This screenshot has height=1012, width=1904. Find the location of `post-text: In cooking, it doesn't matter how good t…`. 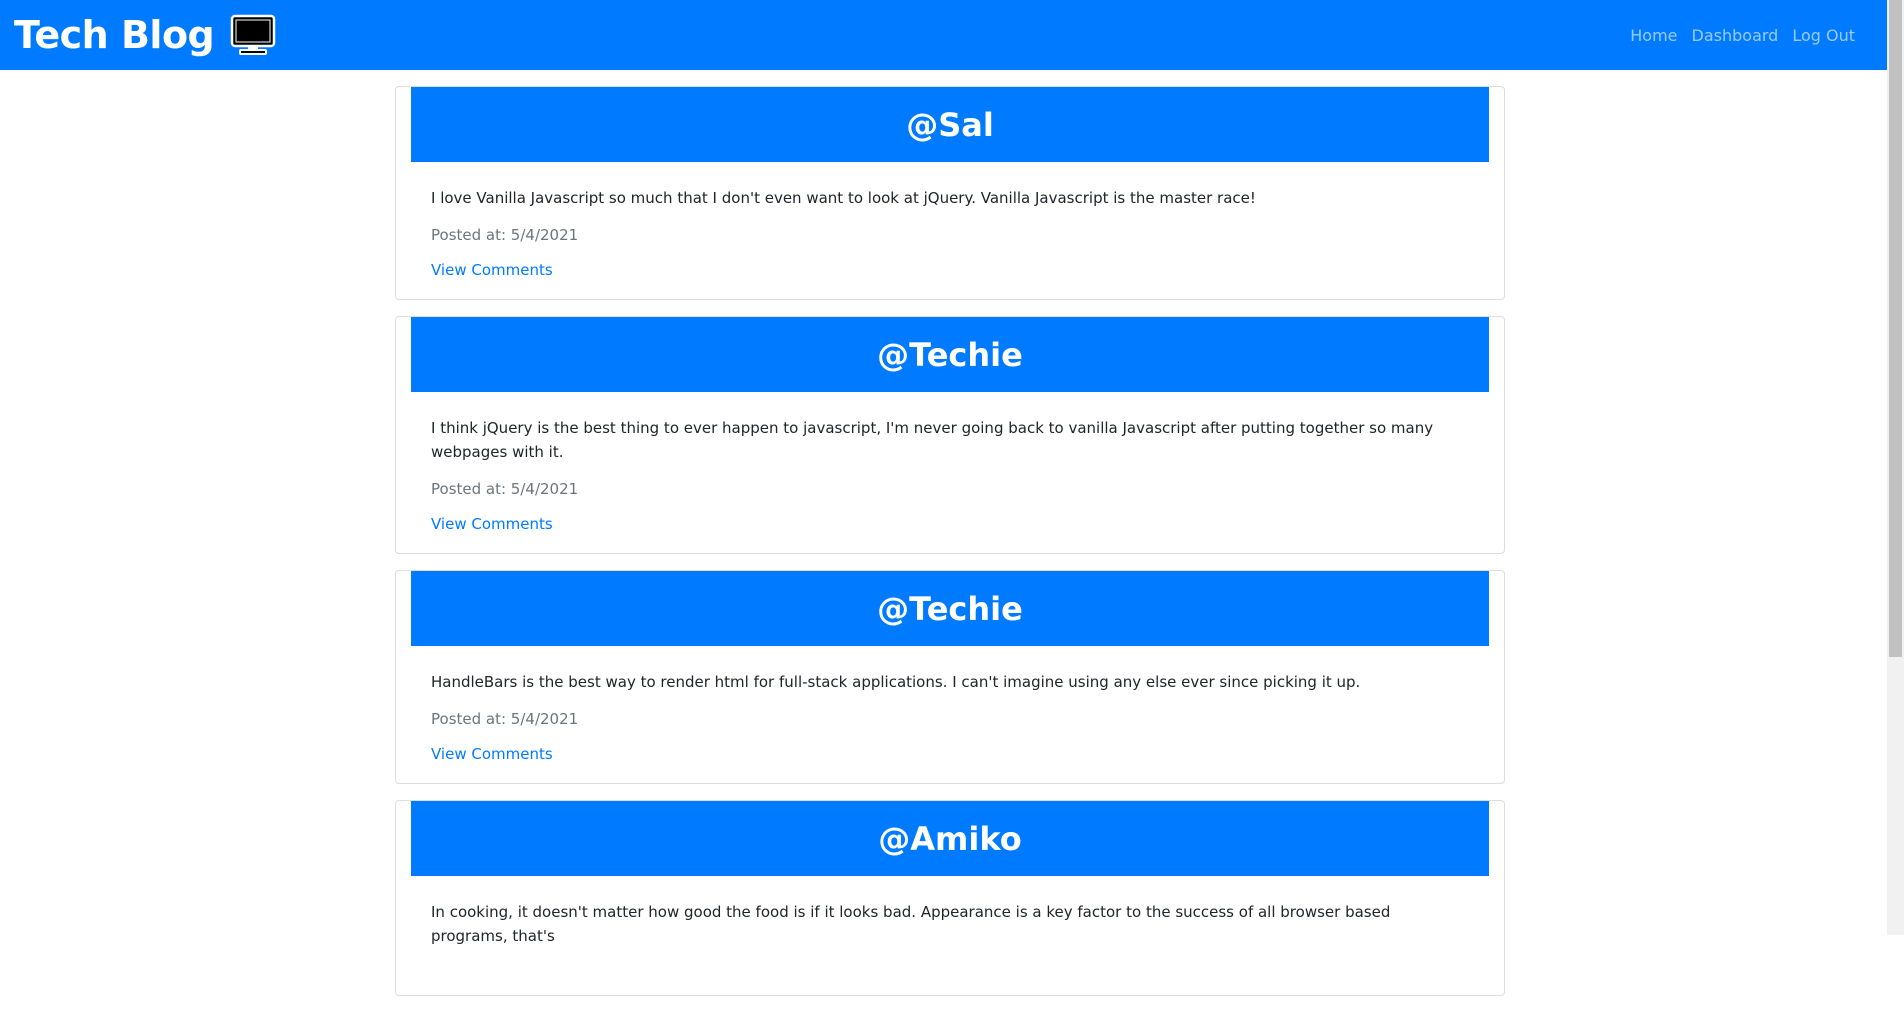

post-text: In cooking, it doesn't matter how good t… is located at coordinates (911, 924).